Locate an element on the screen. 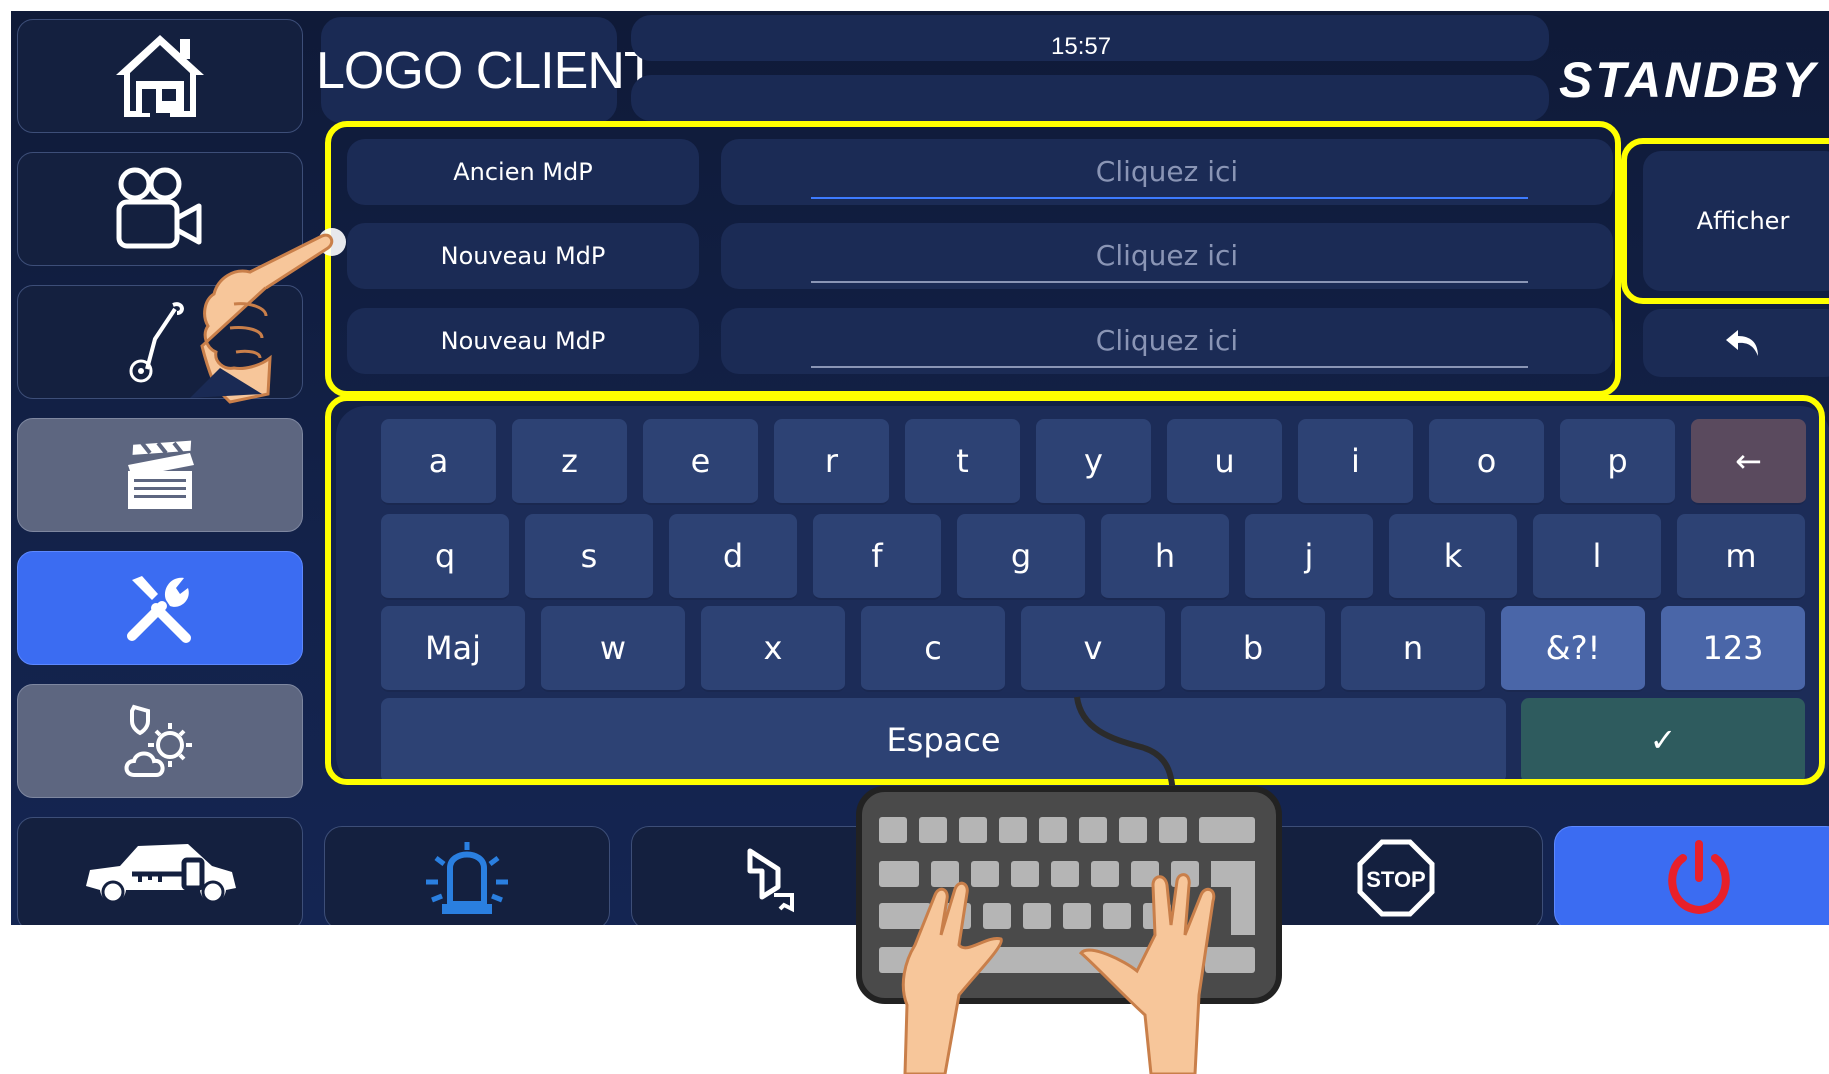 This screenshot has width=1829, height=1074. sidebar-item-clapperboard is located at coordinates (160, 475).